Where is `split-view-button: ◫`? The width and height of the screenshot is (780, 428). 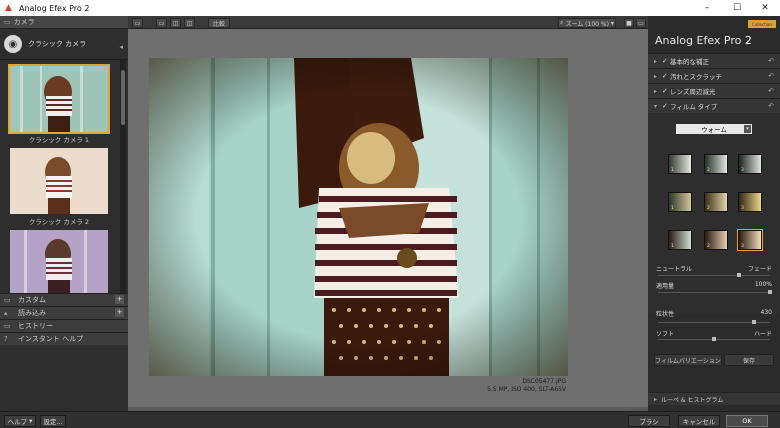
split-view-button: ◫ is located at coordinates (175, 23).